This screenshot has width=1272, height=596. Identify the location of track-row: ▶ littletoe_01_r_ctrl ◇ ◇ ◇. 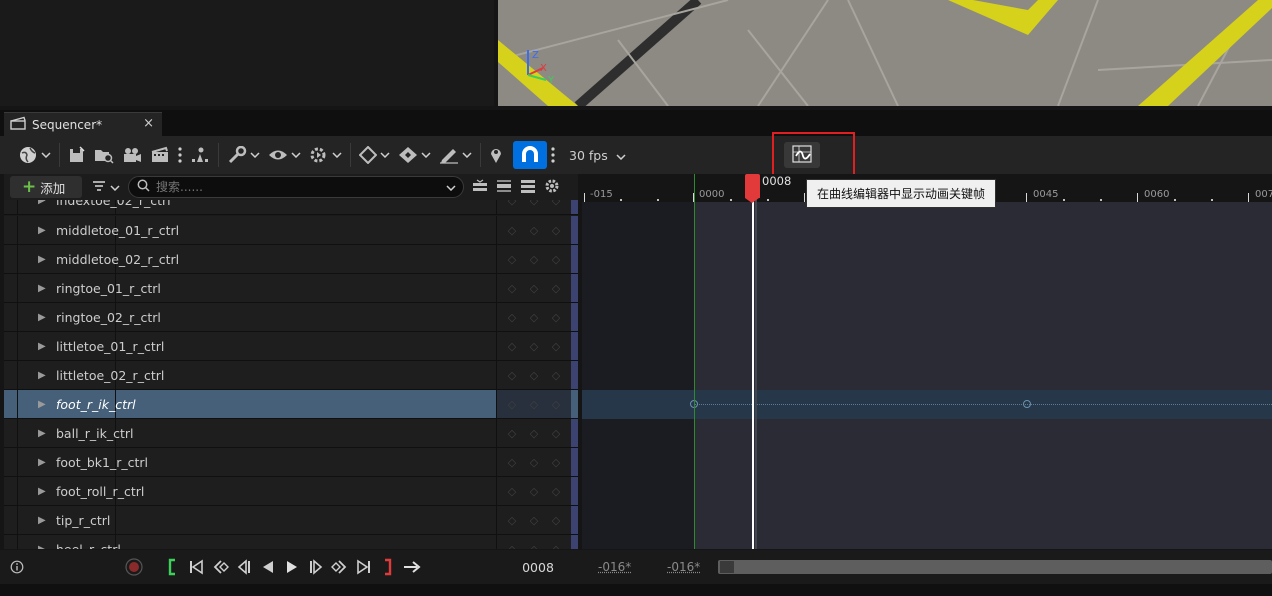
(291, 346).